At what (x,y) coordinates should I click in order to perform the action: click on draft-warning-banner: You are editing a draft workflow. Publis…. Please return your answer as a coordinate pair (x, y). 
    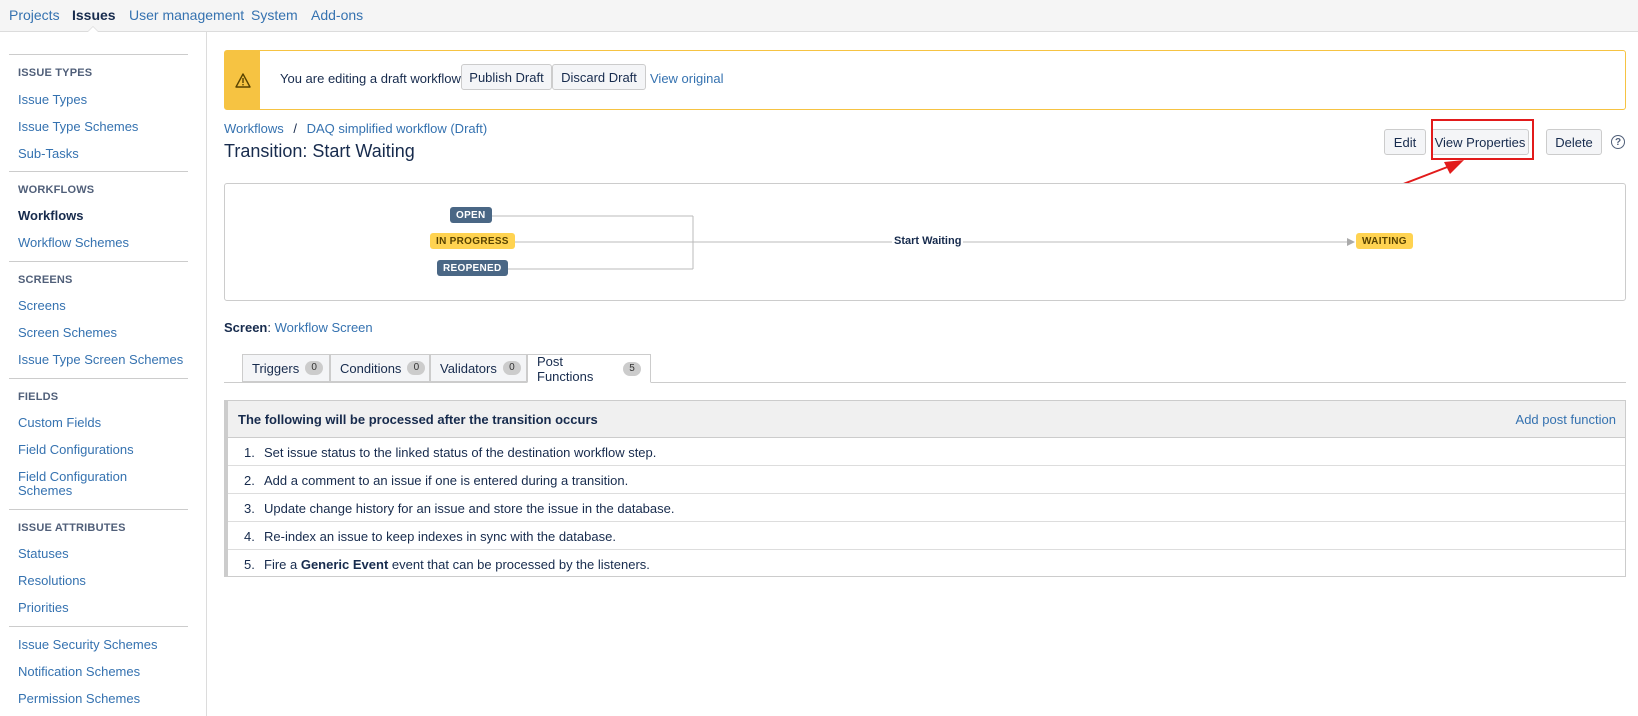
    Looking at the image, I should click on (925, 80).